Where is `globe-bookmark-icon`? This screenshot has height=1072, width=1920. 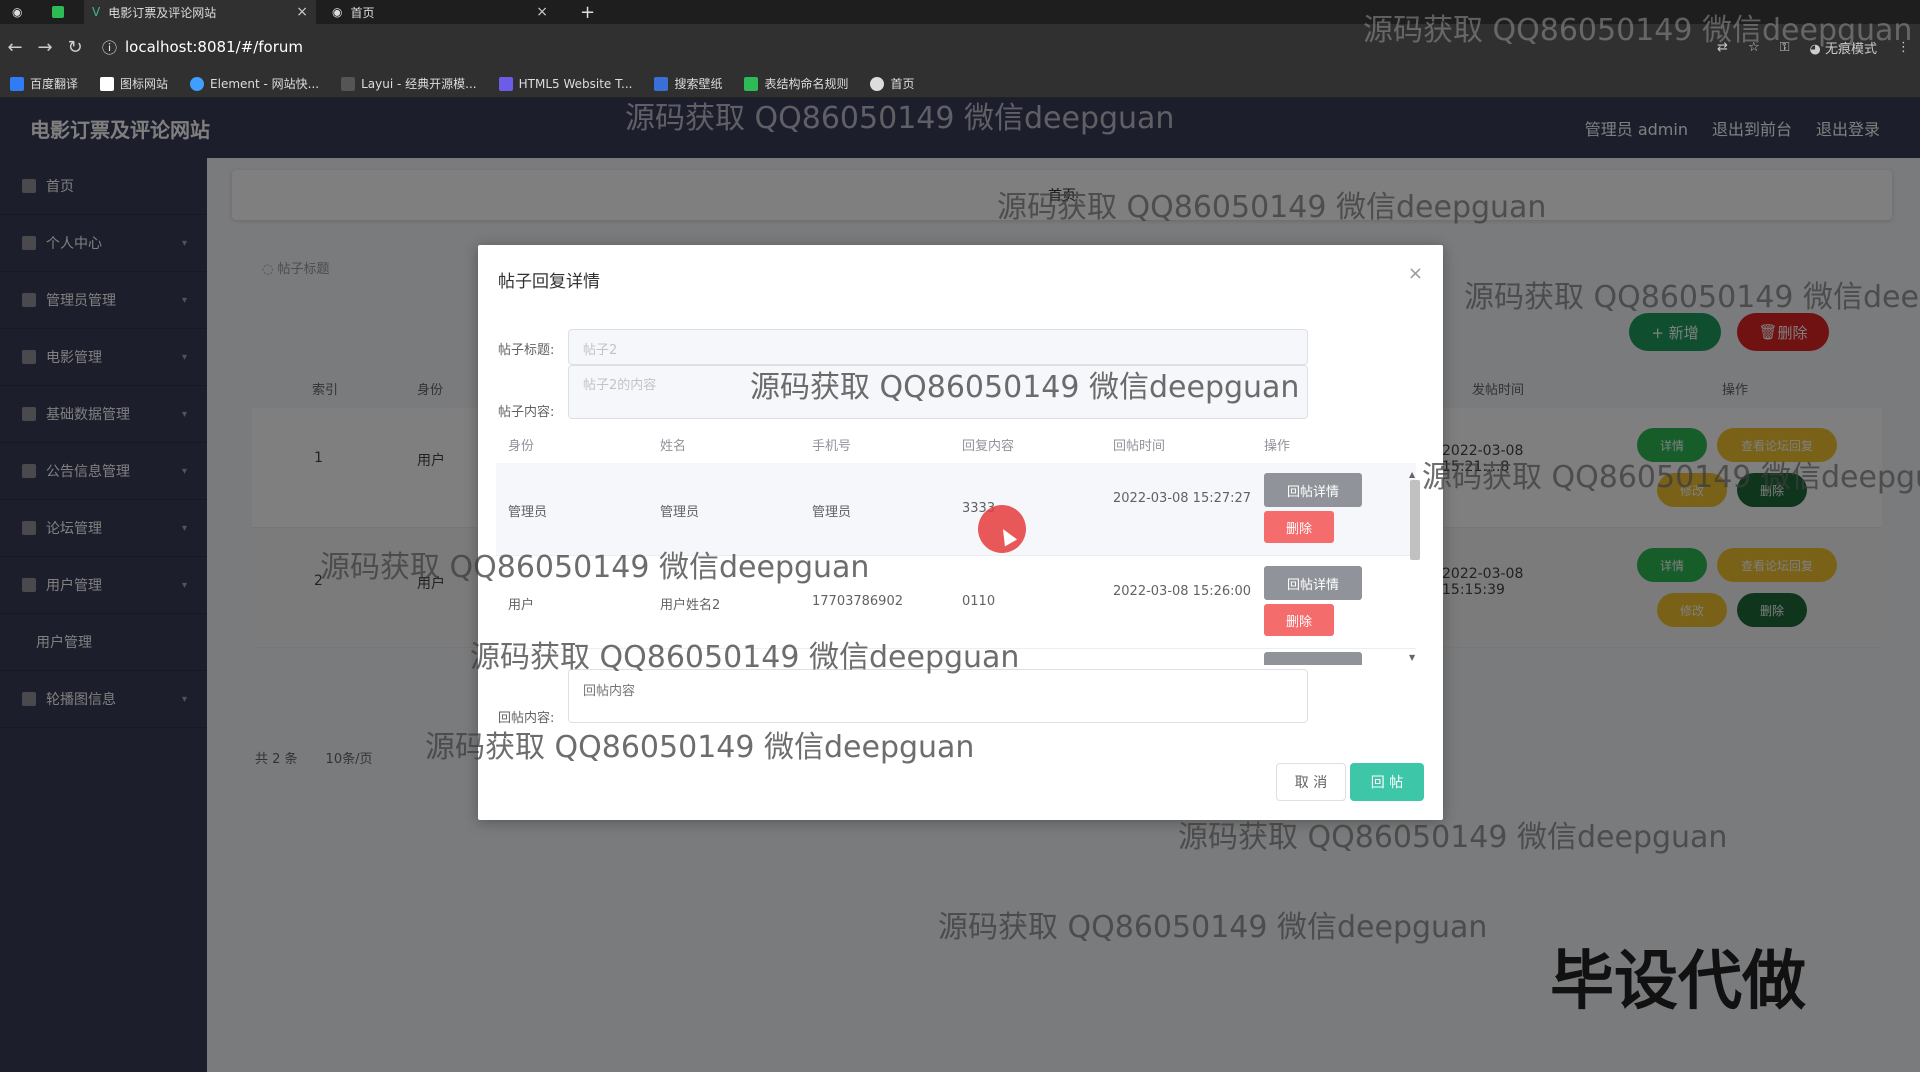
globe-bookmark-icon is located at coordinates (877, 83).